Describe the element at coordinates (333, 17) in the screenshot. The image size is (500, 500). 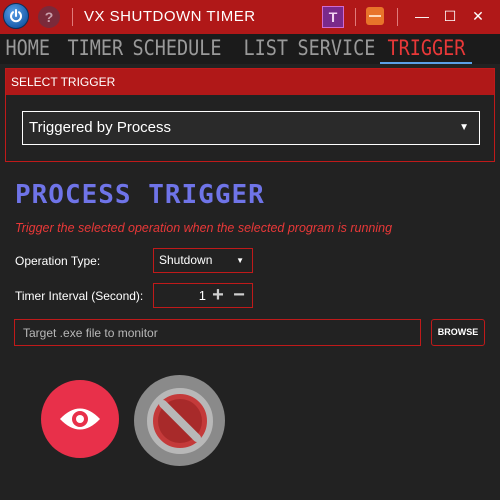
I see `t-icon-button: T` at that location.